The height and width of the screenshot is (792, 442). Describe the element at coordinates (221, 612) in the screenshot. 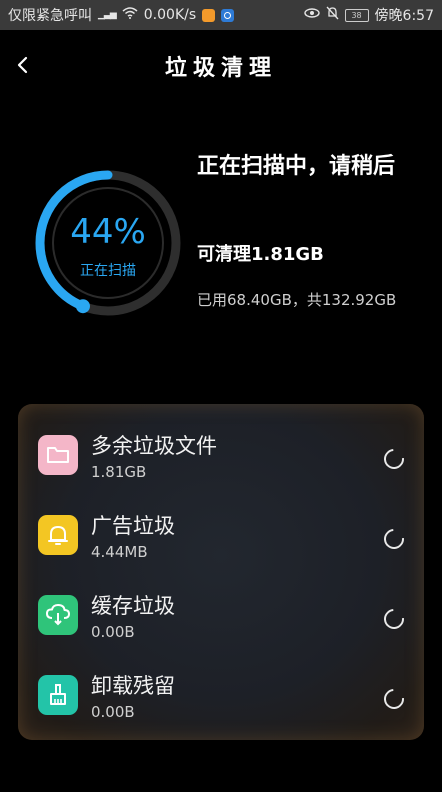

I see `junk-item-cache: 缓存垃圾 0.00B` at that location.